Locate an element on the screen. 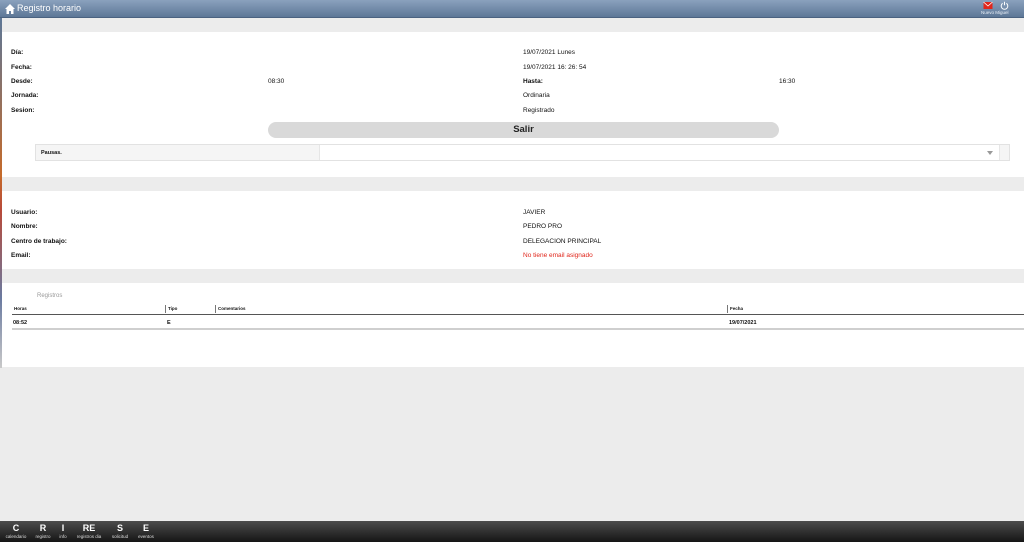 Image resolution: width=1024 pixels, height=542 pixels. usuario-label: Usuario: is located at coordinates (24, 212).